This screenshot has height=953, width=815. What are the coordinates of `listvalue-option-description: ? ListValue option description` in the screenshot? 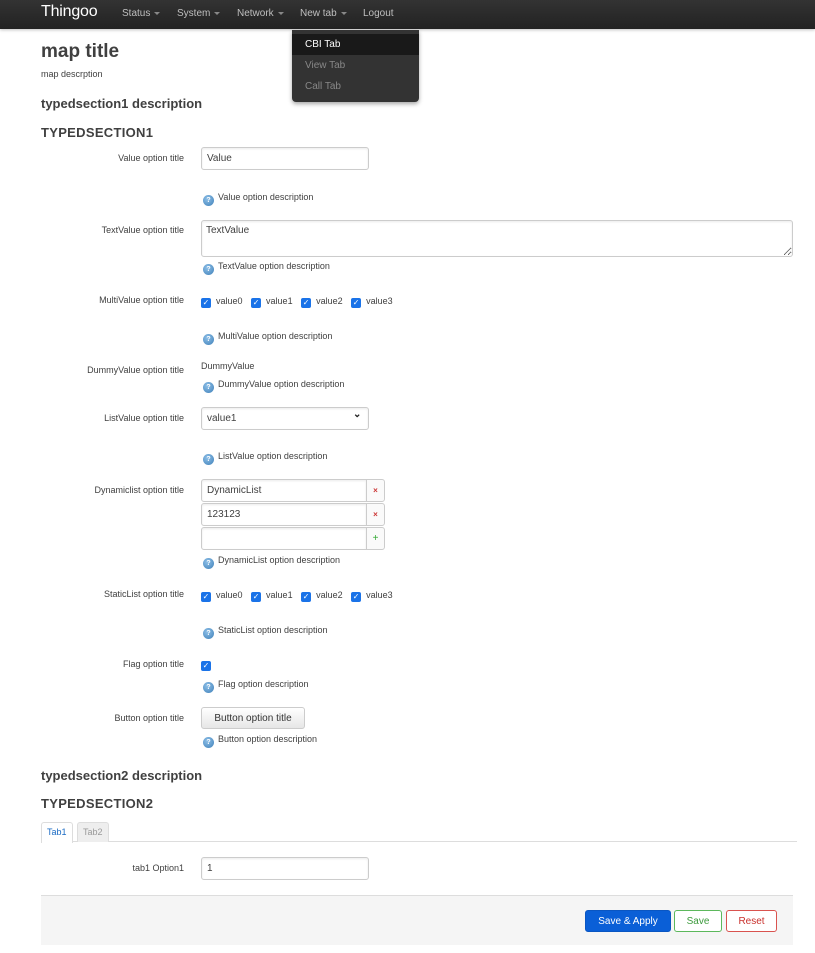 It's located at (265, 458).